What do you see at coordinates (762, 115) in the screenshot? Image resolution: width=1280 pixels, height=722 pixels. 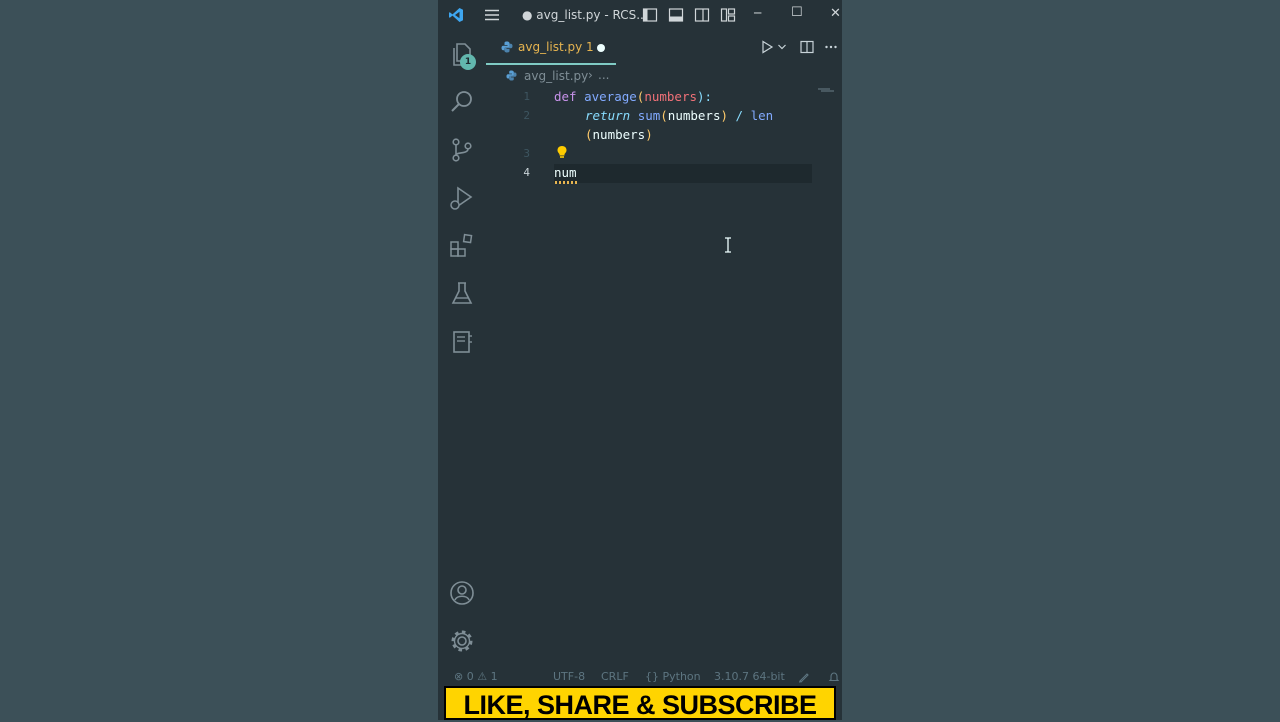 I see `builtin-len: len` at bounding box center [762, 115].